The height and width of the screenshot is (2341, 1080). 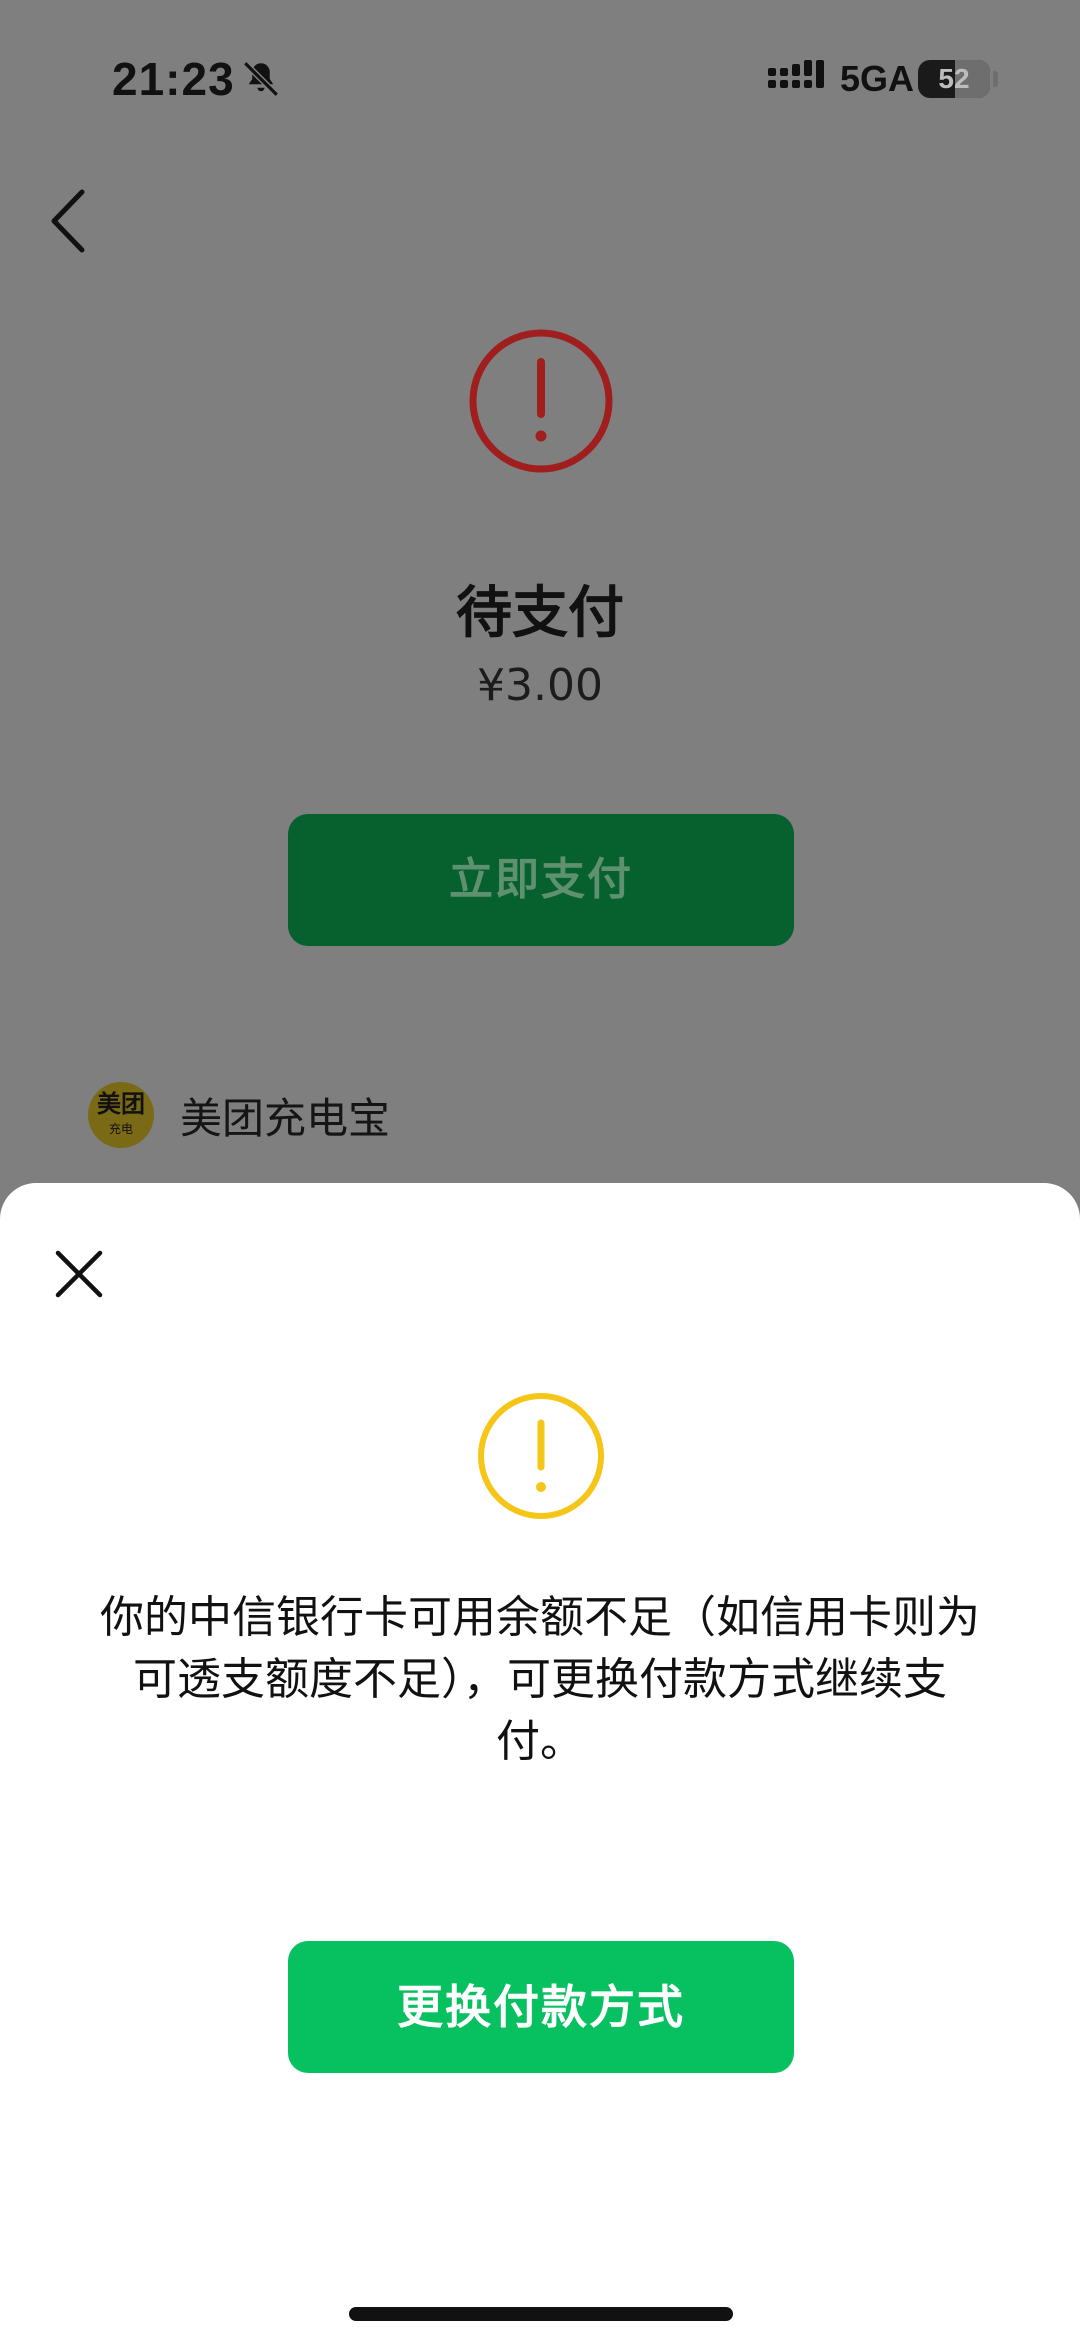 I want to click on change-payment-method-button: 更换付款方式, so click(x=541, y=2007).